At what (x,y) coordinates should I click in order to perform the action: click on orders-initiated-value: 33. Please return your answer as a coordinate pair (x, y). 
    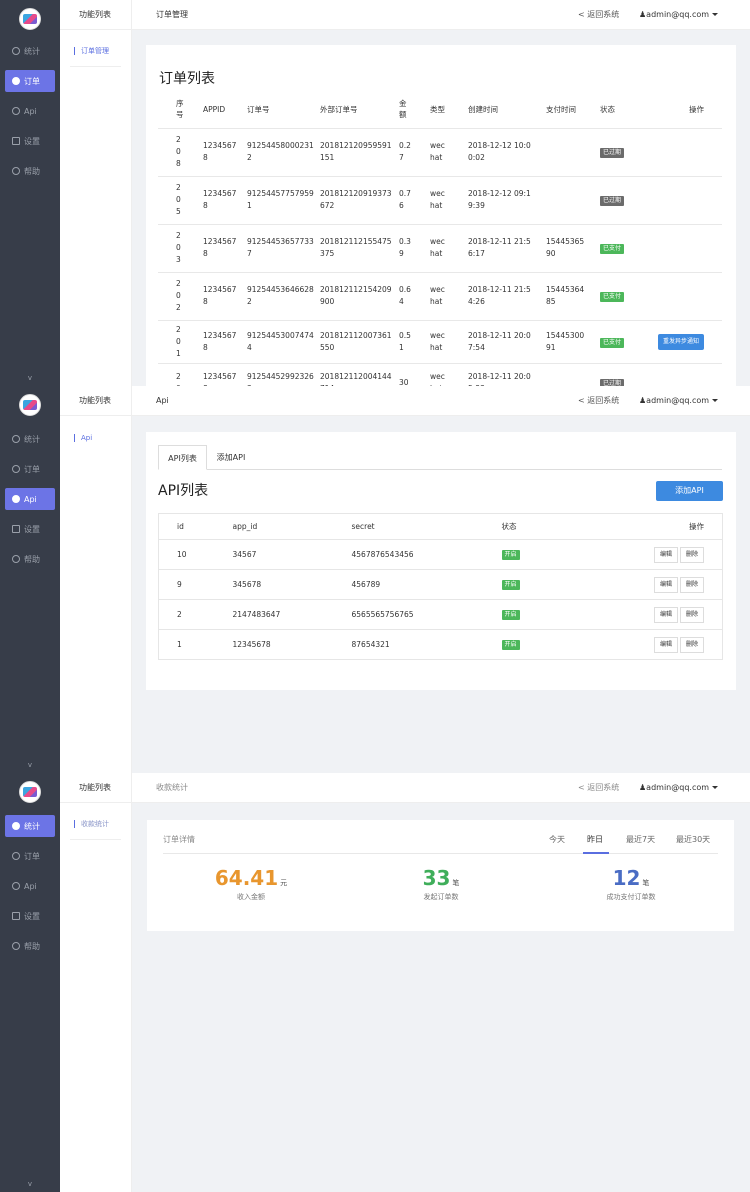
    Looking at the image, I should click on (436, 878).